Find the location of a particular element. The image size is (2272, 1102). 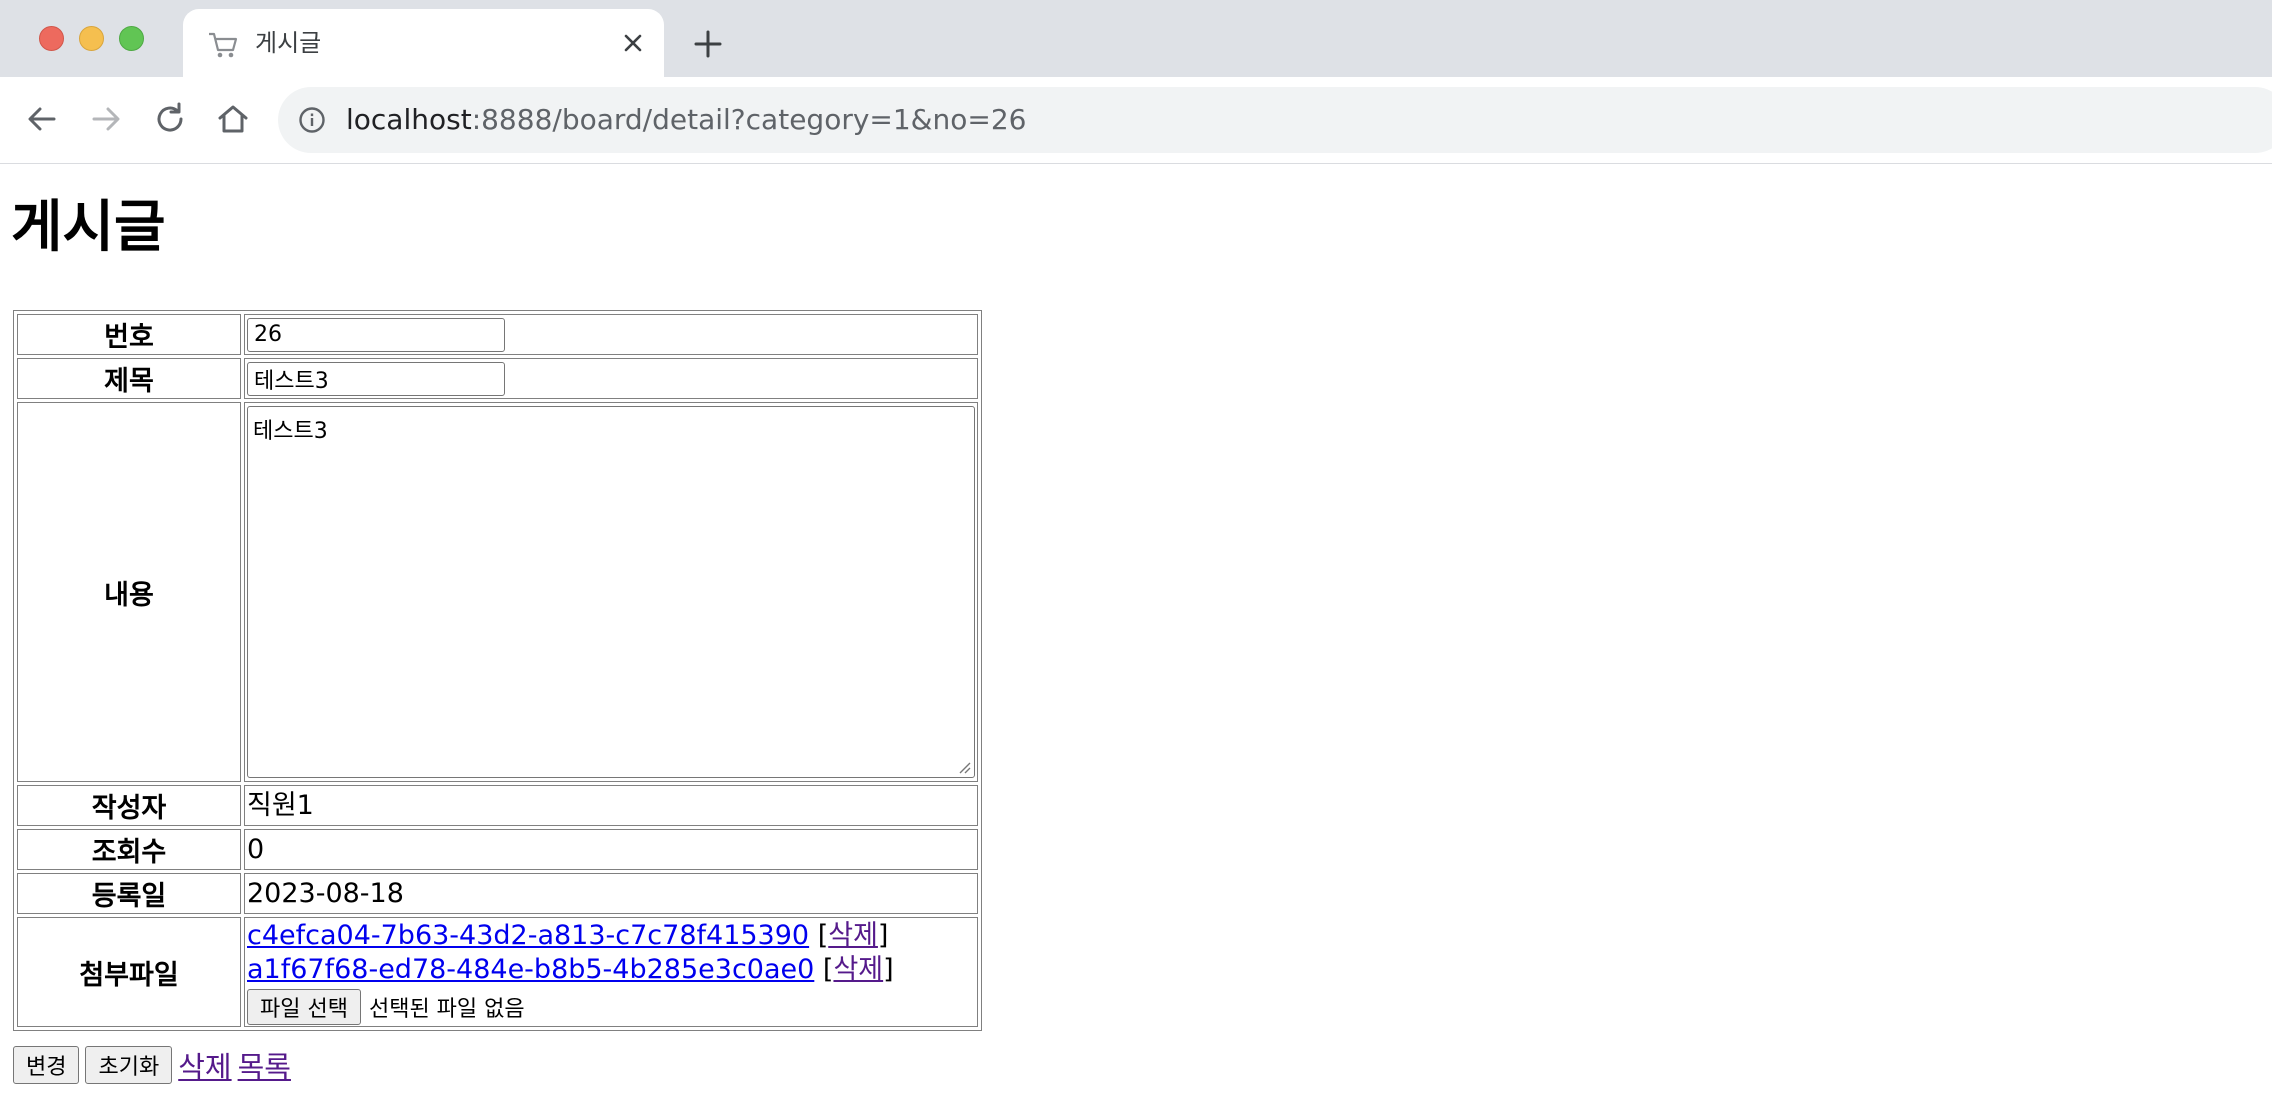

no-input: 26 is located at coordinates (376, 334).